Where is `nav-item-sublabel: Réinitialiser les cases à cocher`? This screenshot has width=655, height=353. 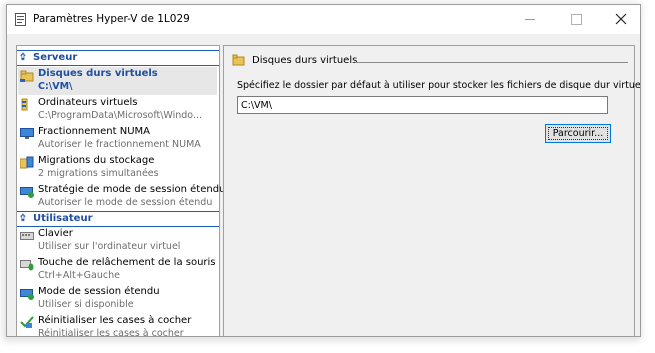 nav-item-sublabel: Réinitialiser les cases à cocher is located at coordinates (111, 332).